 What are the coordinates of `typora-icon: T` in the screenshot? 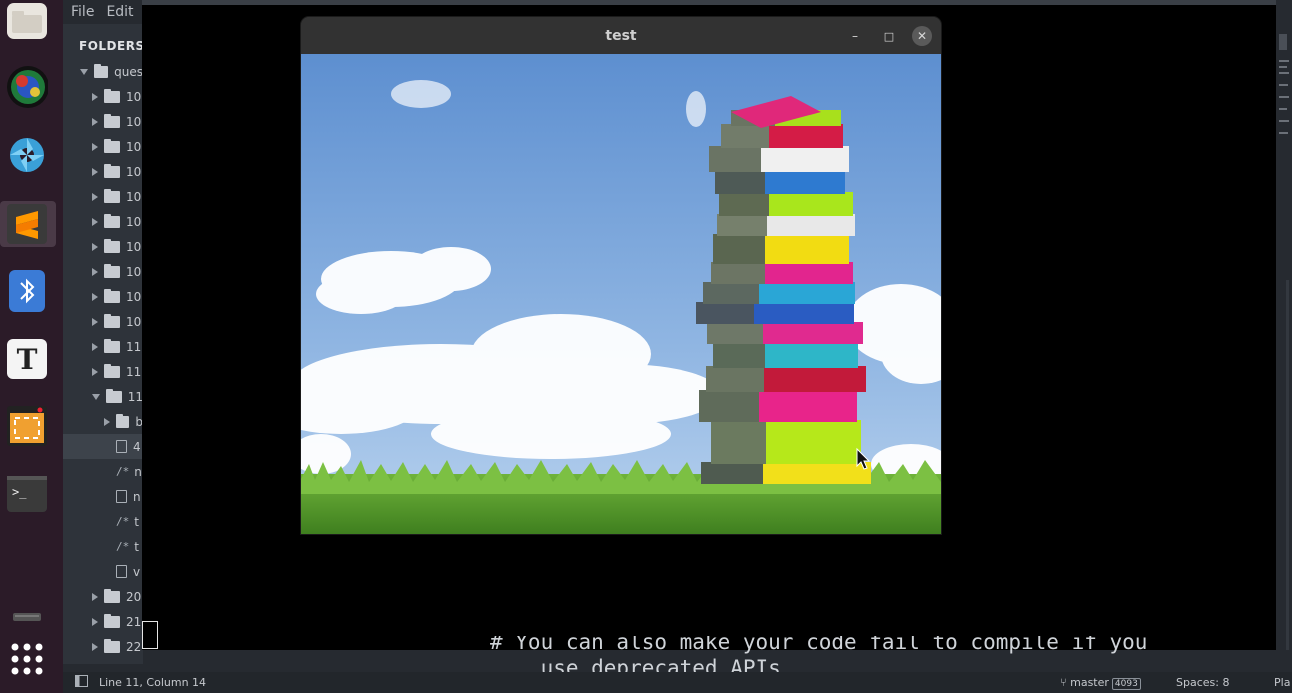 It's located at (27, 359).